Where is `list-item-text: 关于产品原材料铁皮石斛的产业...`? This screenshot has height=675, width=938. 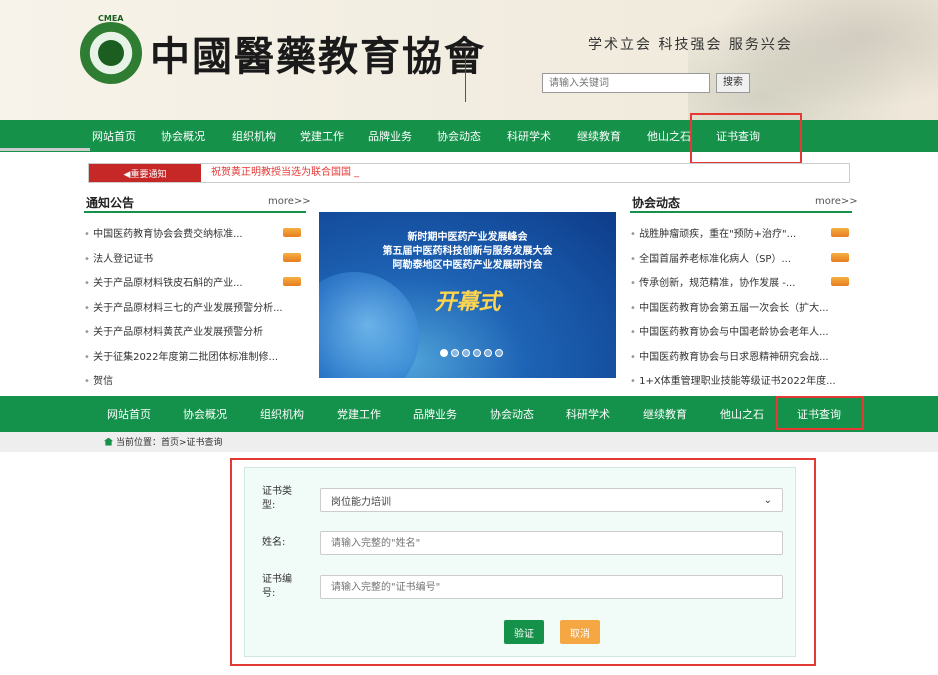 list-item-text: 关于产品原材料铁皮石斛的产业... is located at coordinates (168, 283).